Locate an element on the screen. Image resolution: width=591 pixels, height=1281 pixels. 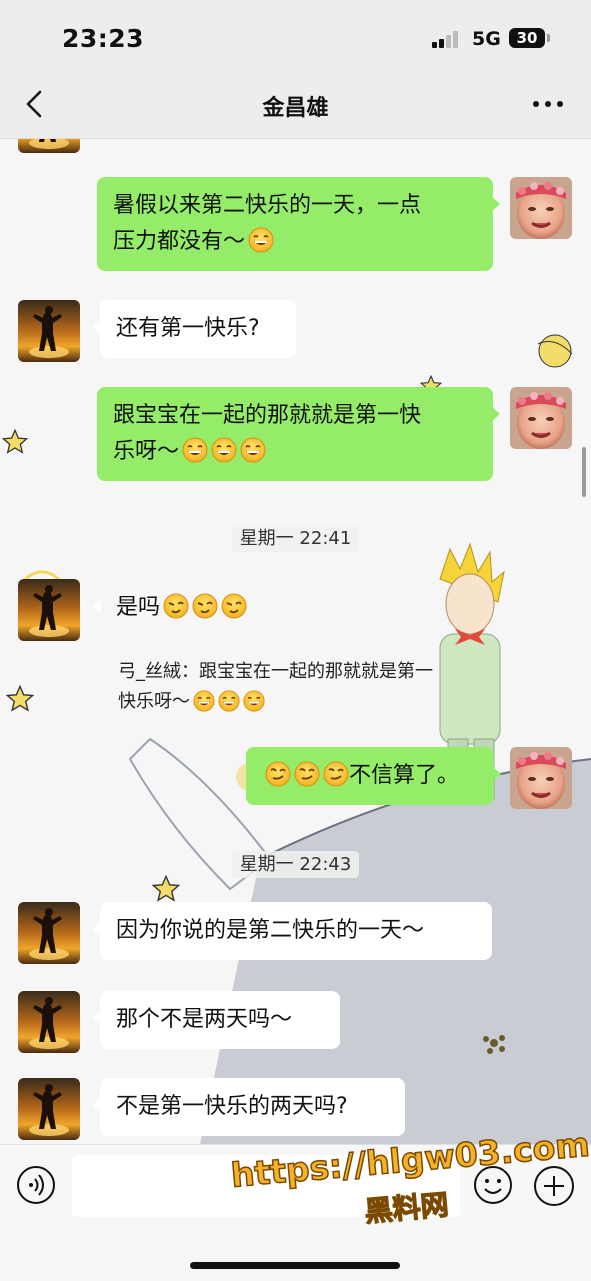
quote-line: 弓_丝絨：跟宝宝在一起的那就就是第一 is located at coordinates (275, 671).